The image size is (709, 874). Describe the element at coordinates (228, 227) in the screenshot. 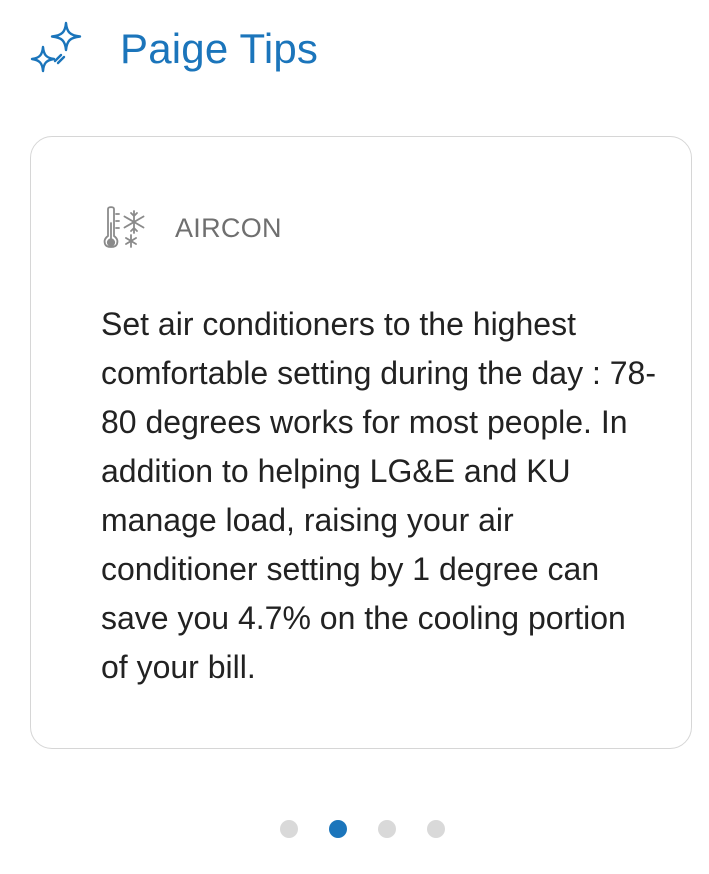

I see `category-label: AIRCON` at that location.